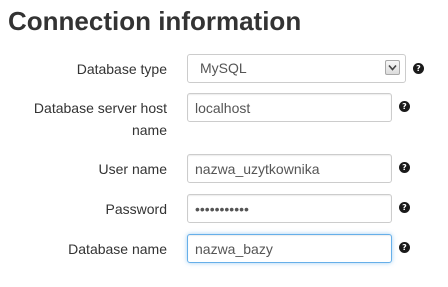 The height and width of the screenshot is (287, 448). What do you see at coordinates (289, 248) in the screenshot?
I see `database-name-input` at bounding box center [289, 248].